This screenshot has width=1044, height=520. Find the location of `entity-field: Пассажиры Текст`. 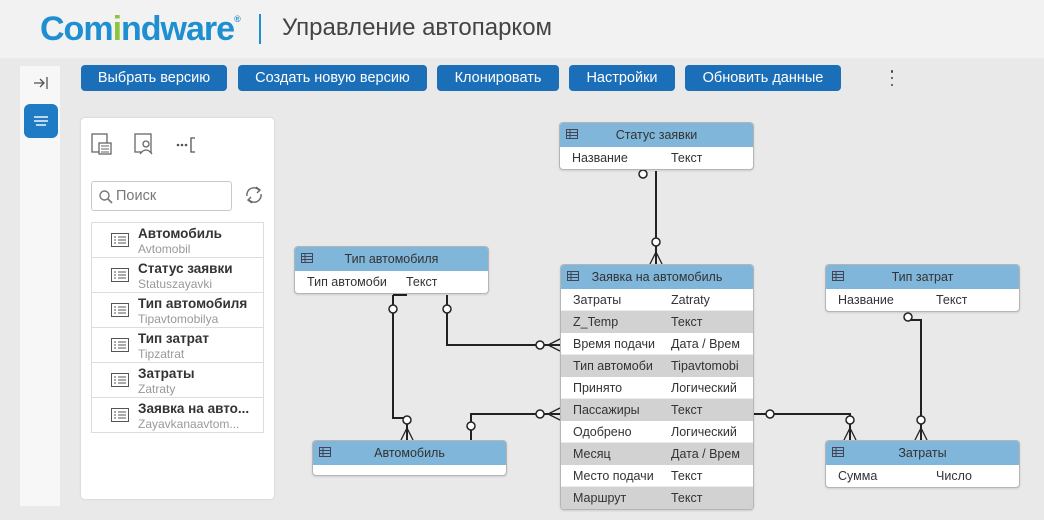

entity-field: Пассажиры Текст is located at coordinates (657, 410).